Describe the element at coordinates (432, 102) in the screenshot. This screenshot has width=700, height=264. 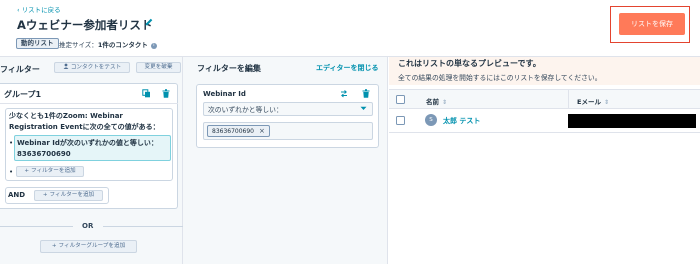
I see `column-name-label: 名前` at that location.